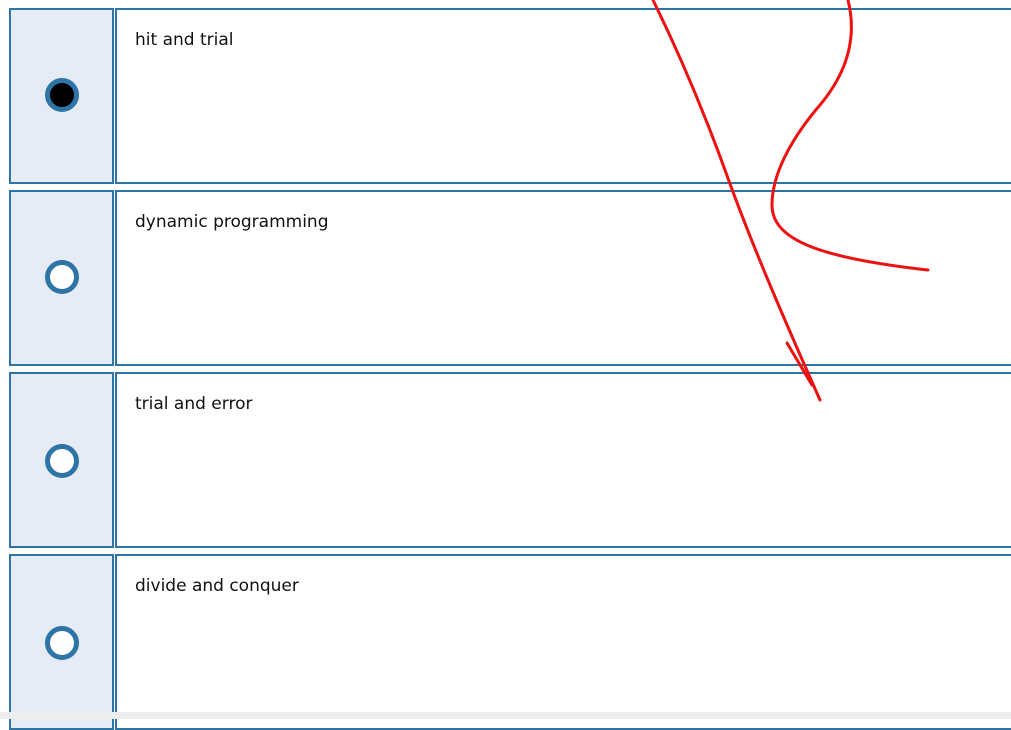 The width and height of the screenshot is (1011, 730). I want to click on option-label: dynamic programming, so click(232, 222).